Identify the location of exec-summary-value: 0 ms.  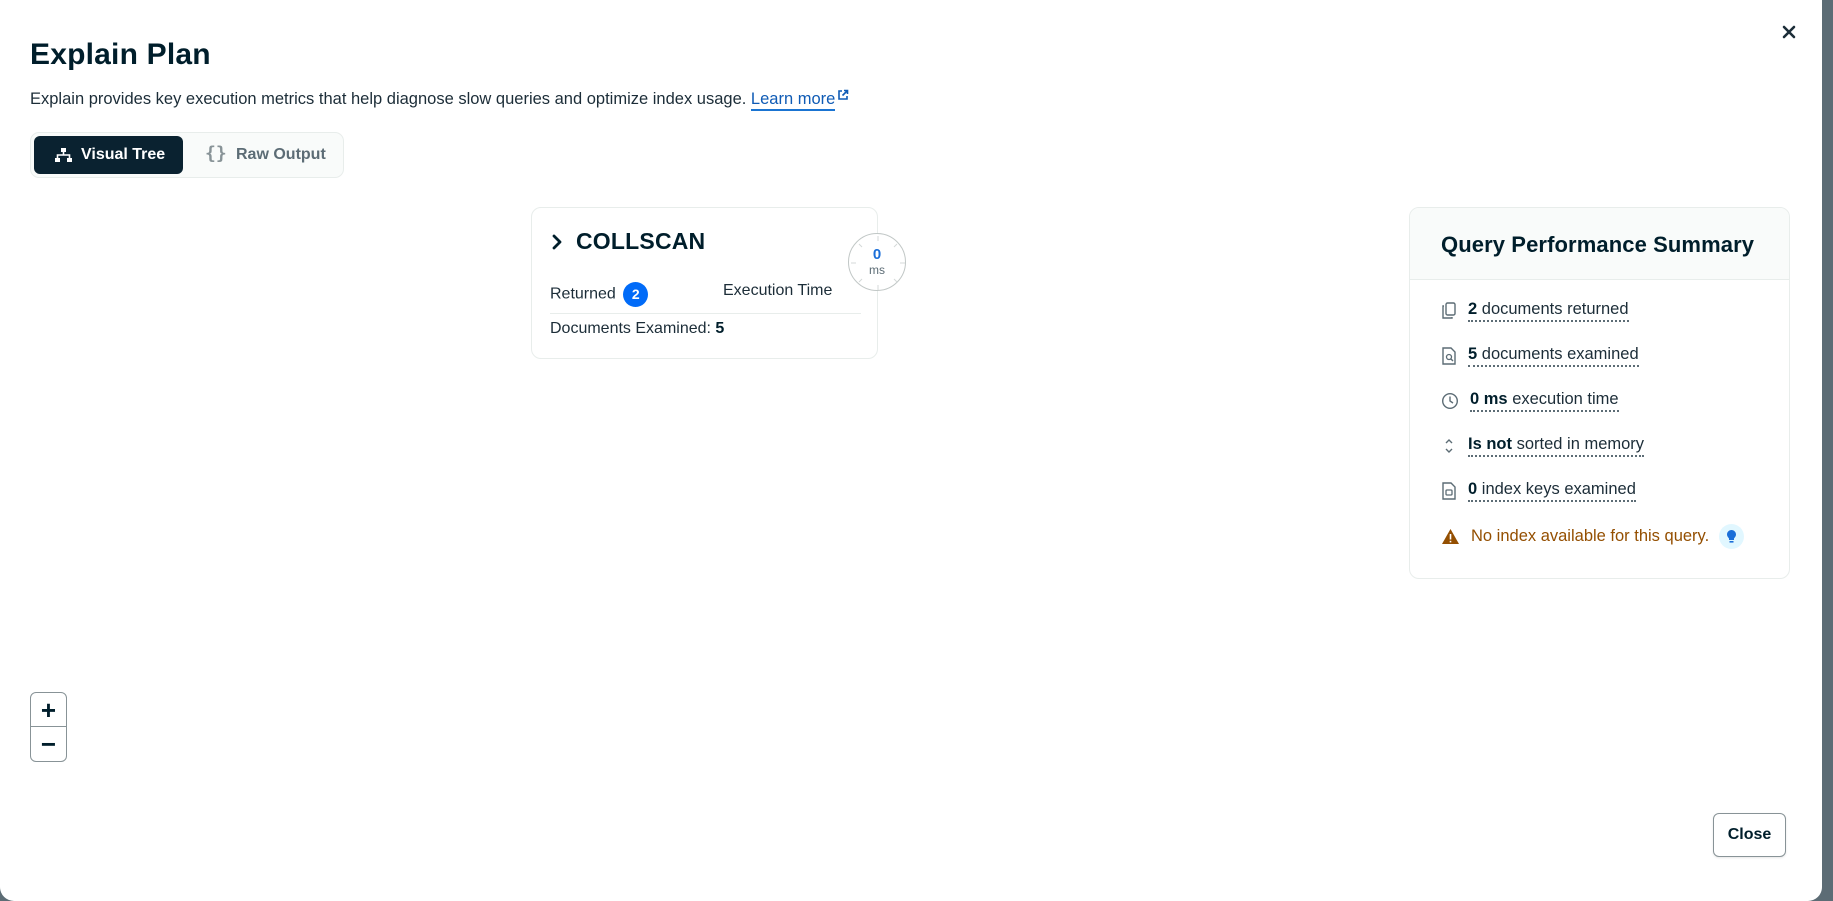
(1489, 399).